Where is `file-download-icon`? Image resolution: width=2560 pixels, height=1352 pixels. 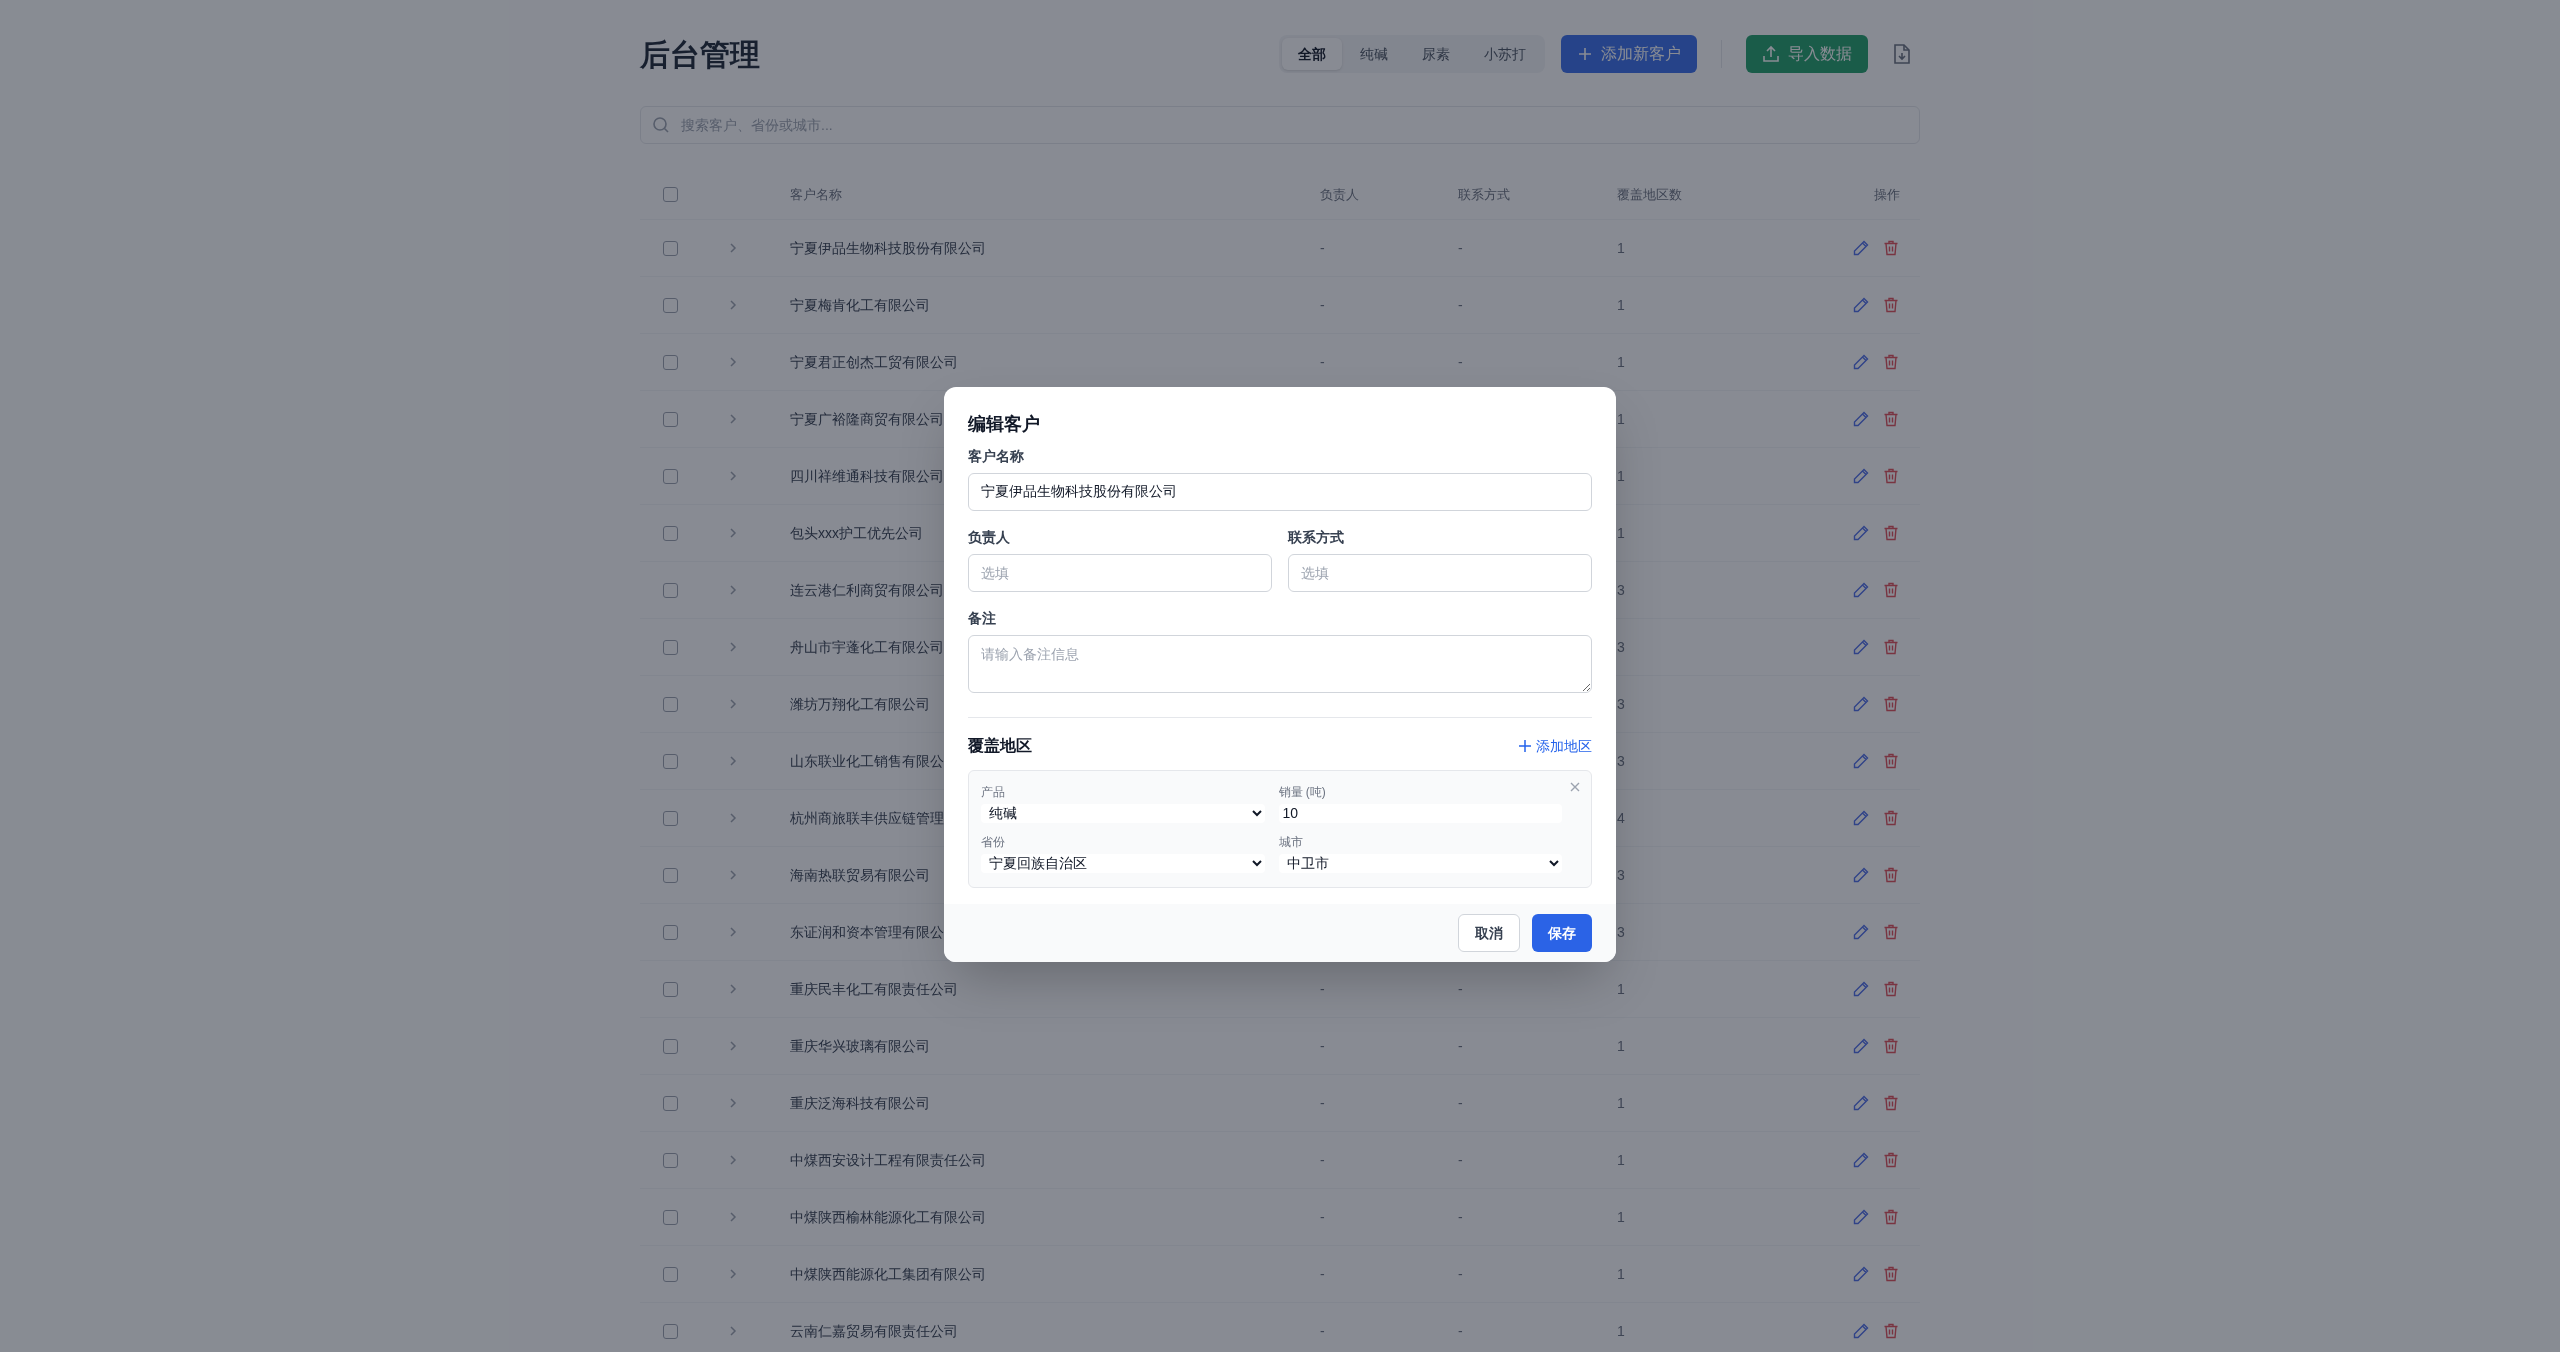 file-download-icon is located at coordinates (1902, 54).